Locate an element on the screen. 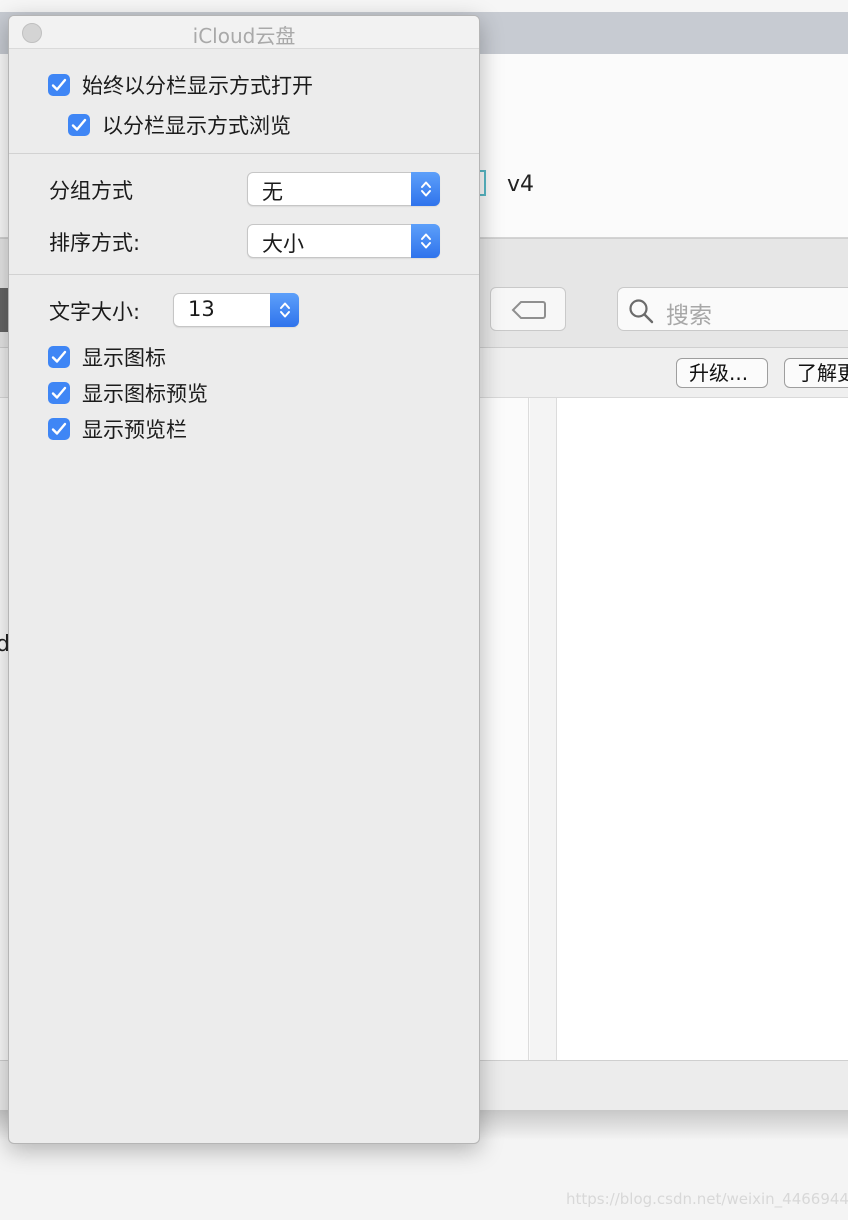  panel-titlebar: iCloud云盘 is located at coordinates (244, 32).